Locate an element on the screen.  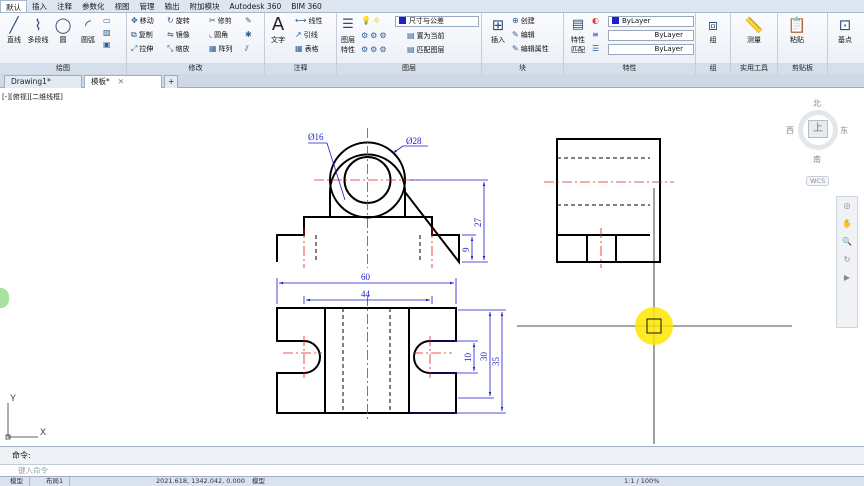
set-current-button: ▤ 置为当前 is located at coordinates (426, 36).